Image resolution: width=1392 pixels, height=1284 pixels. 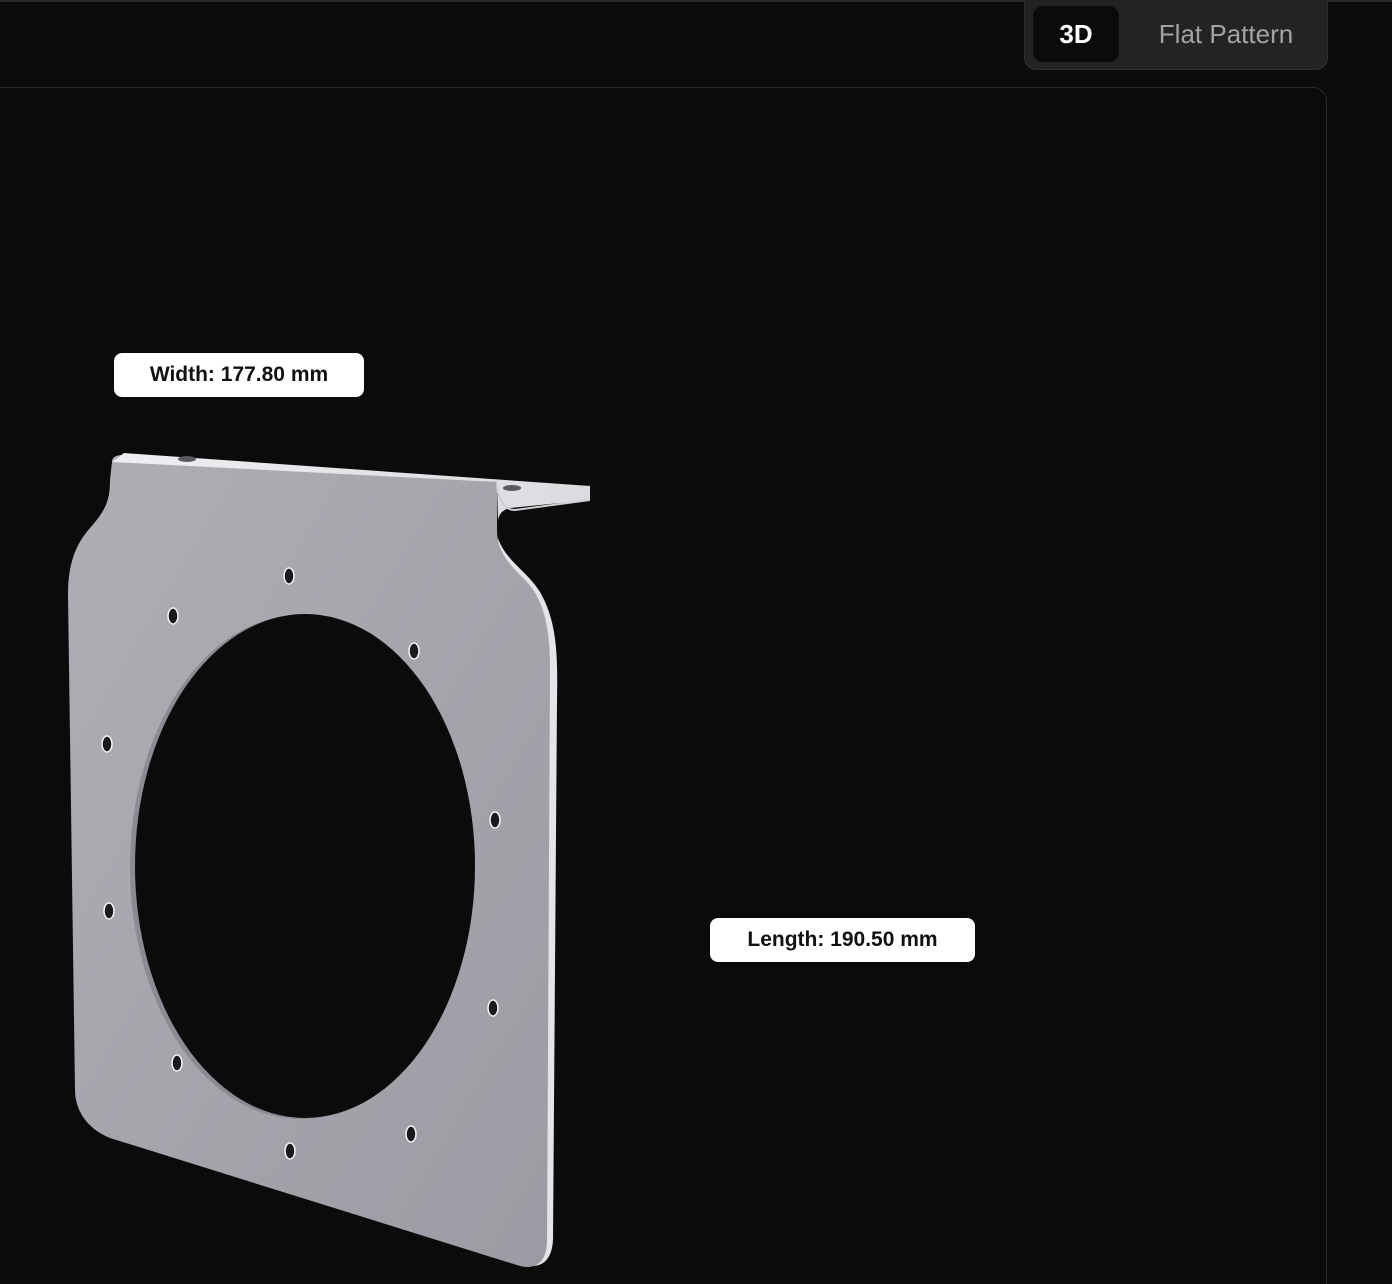 What do you see at coordinates (1076, 34) in the screenshot?
I see `view-3d-button: 3D` at bounding box center [1076, 34].